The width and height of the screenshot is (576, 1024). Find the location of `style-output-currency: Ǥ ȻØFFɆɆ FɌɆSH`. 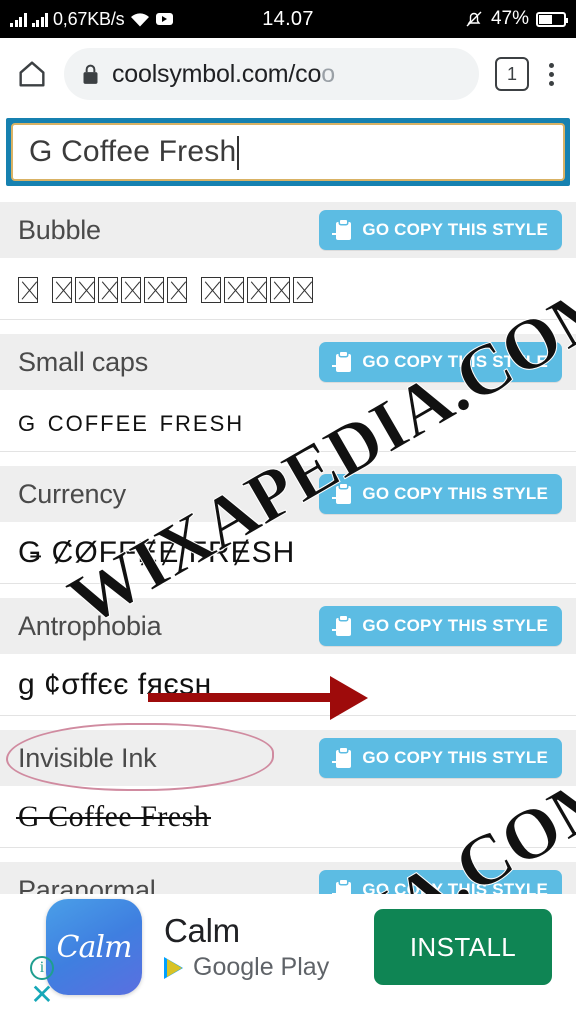

style-output-currency: Ǥ ȻØFFɆɆ FɌɆSH is located at coordinates (288, 553).